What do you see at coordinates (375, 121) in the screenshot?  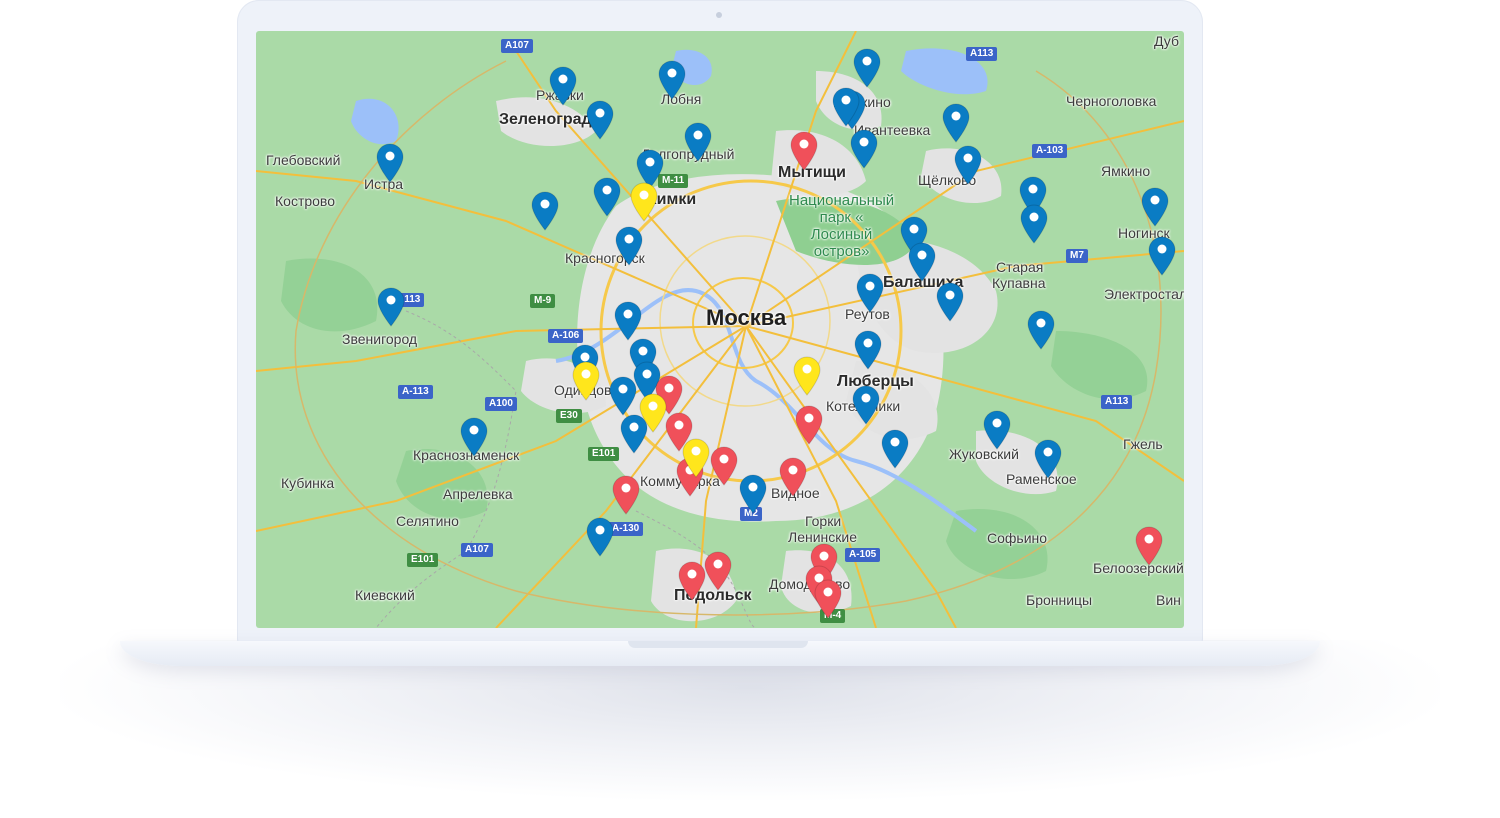 I see `reservoir` at bounding box center [375, 121].